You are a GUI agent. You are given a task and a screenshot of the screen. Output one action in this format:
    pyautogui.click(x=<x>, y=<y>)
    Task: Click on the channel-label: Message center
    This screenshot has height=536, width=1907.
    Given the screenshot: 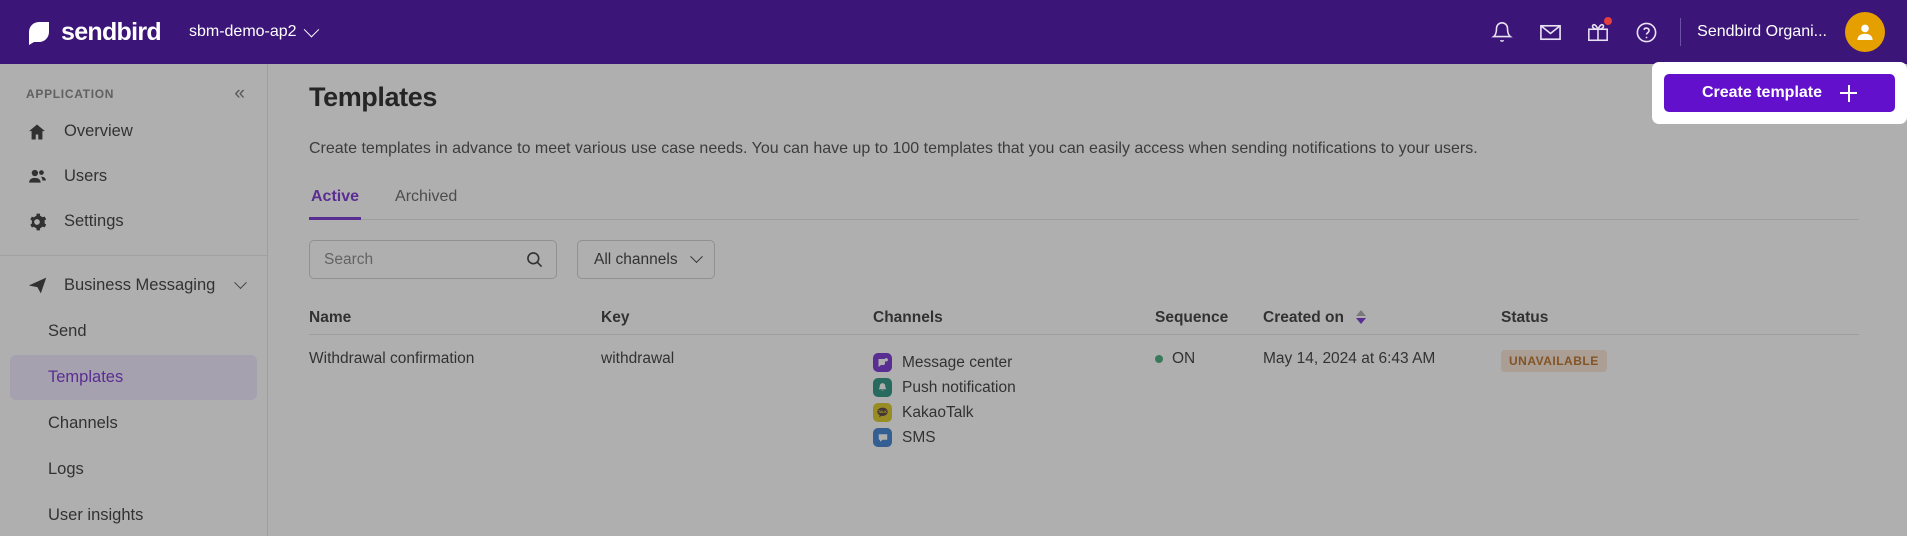 What is the action you would take?
    pyautogui.click(x=957, y=362)
    